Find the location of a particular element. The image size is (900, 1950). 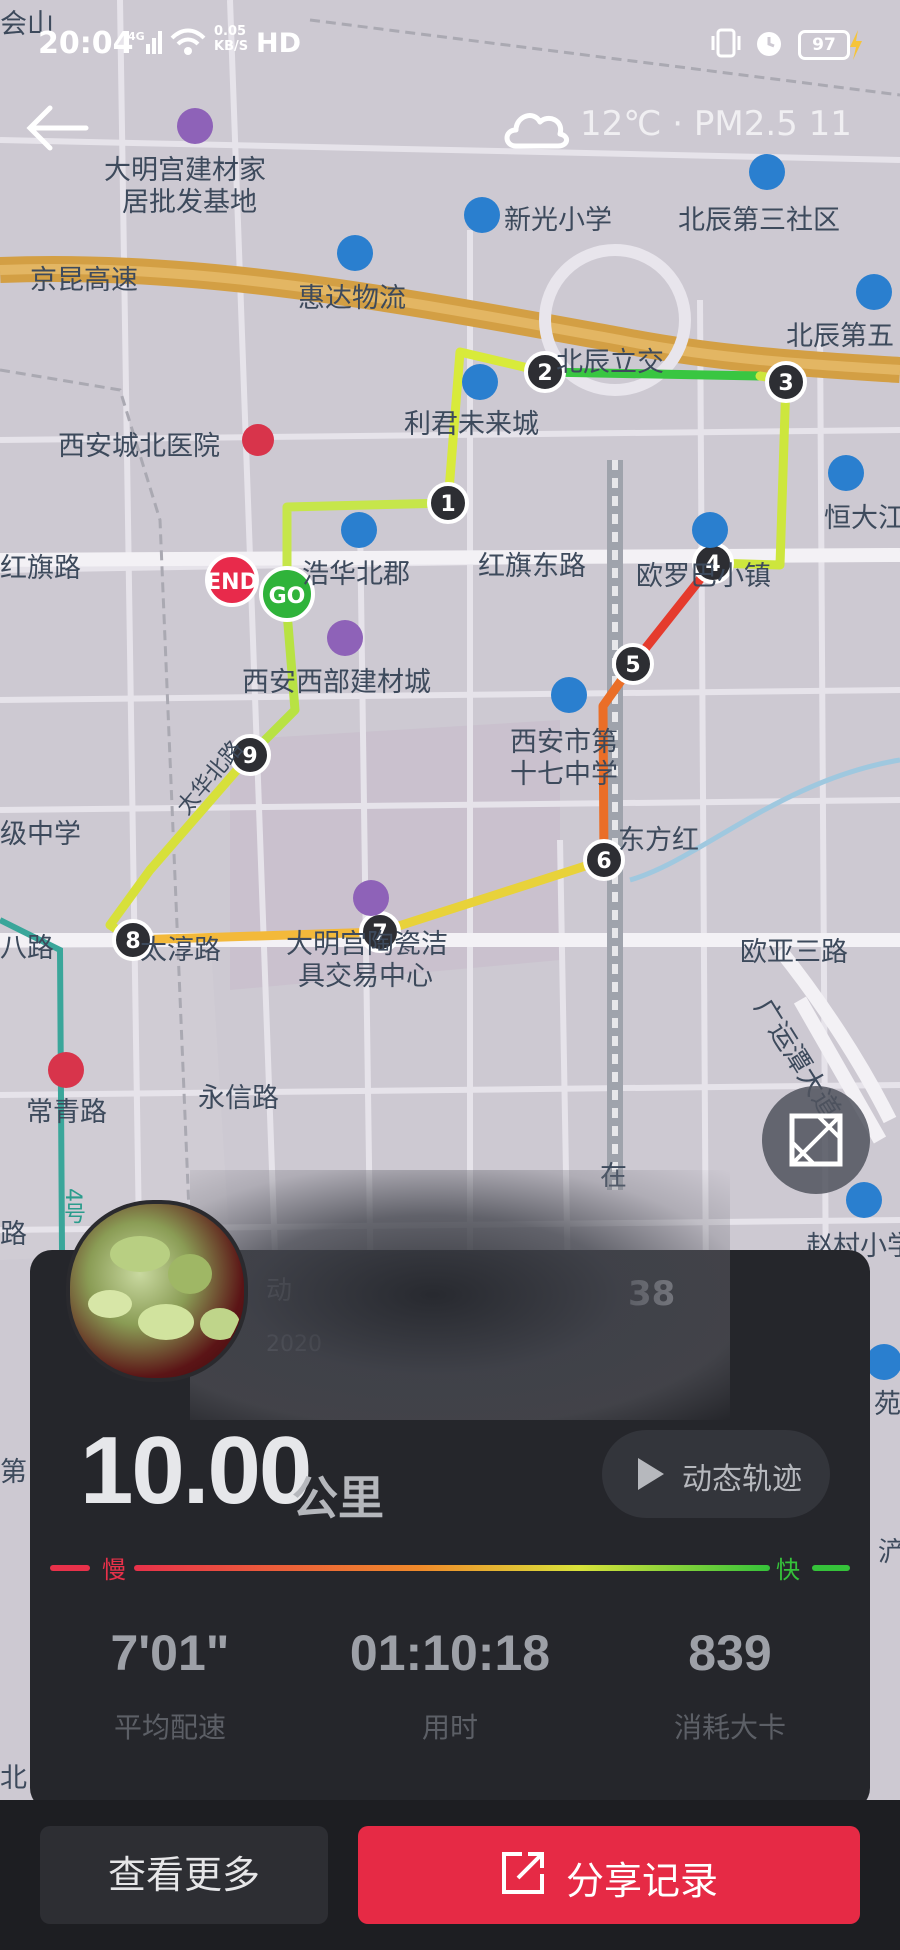

charging-icon is located at coordinates (856, 45).